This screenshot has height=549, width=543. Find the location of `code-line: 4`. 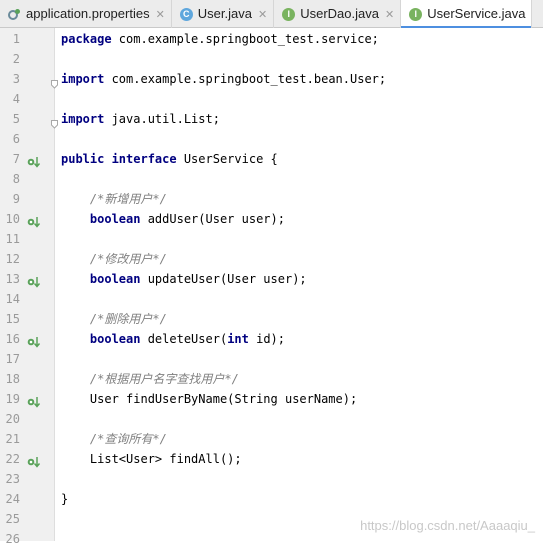

code-line: 4 is located at coordinates (271, 99).